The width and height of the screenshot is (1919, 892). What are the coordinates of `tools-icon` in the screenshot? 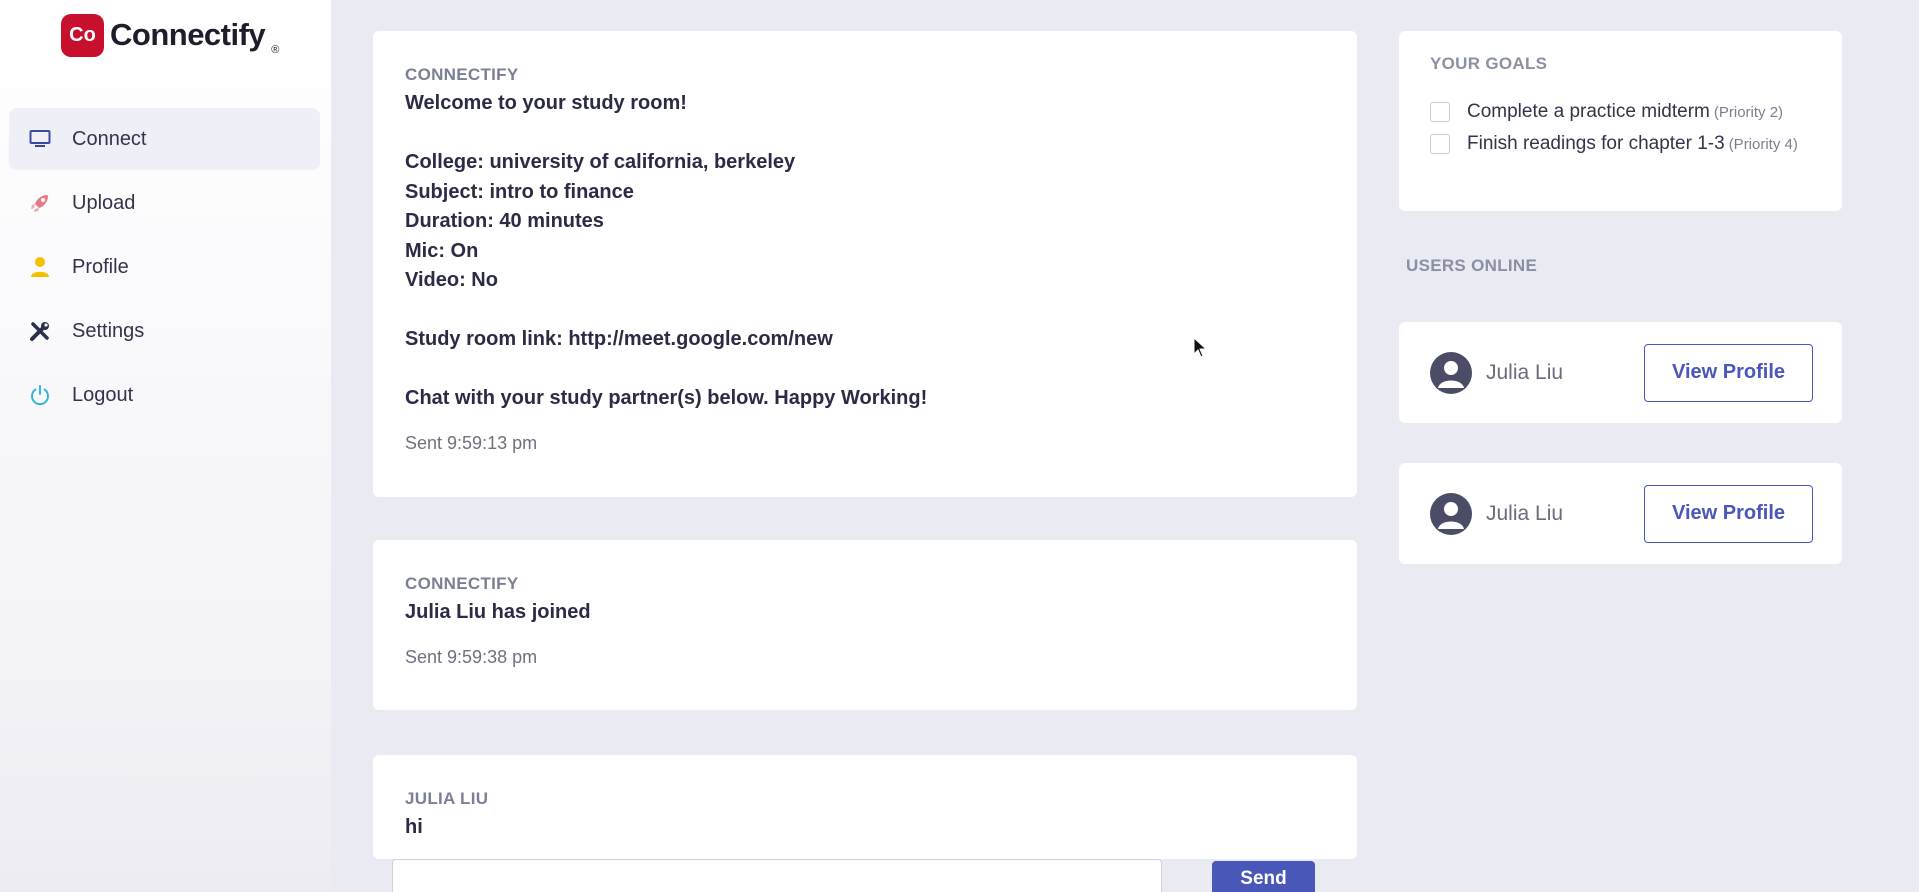 It's located at (40, 331).